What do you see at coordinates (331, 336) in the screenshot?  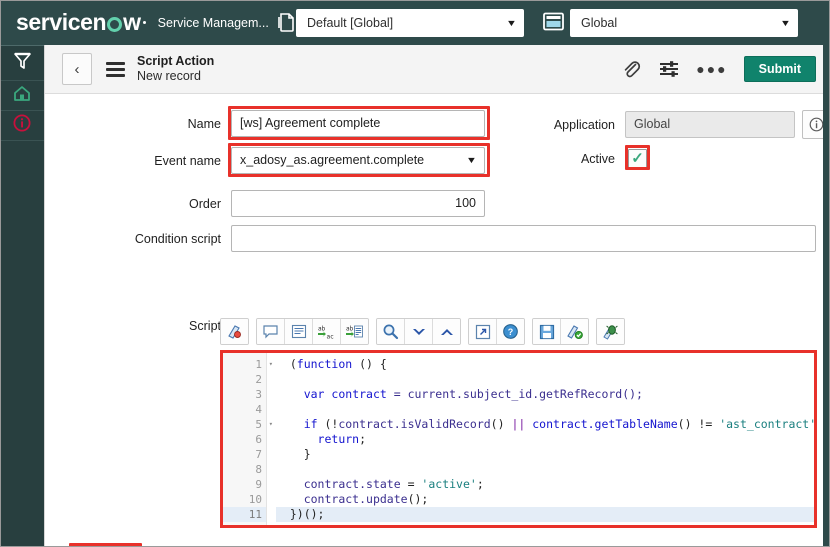 I see `svg-text: ac` at bounding box center [331, 336].